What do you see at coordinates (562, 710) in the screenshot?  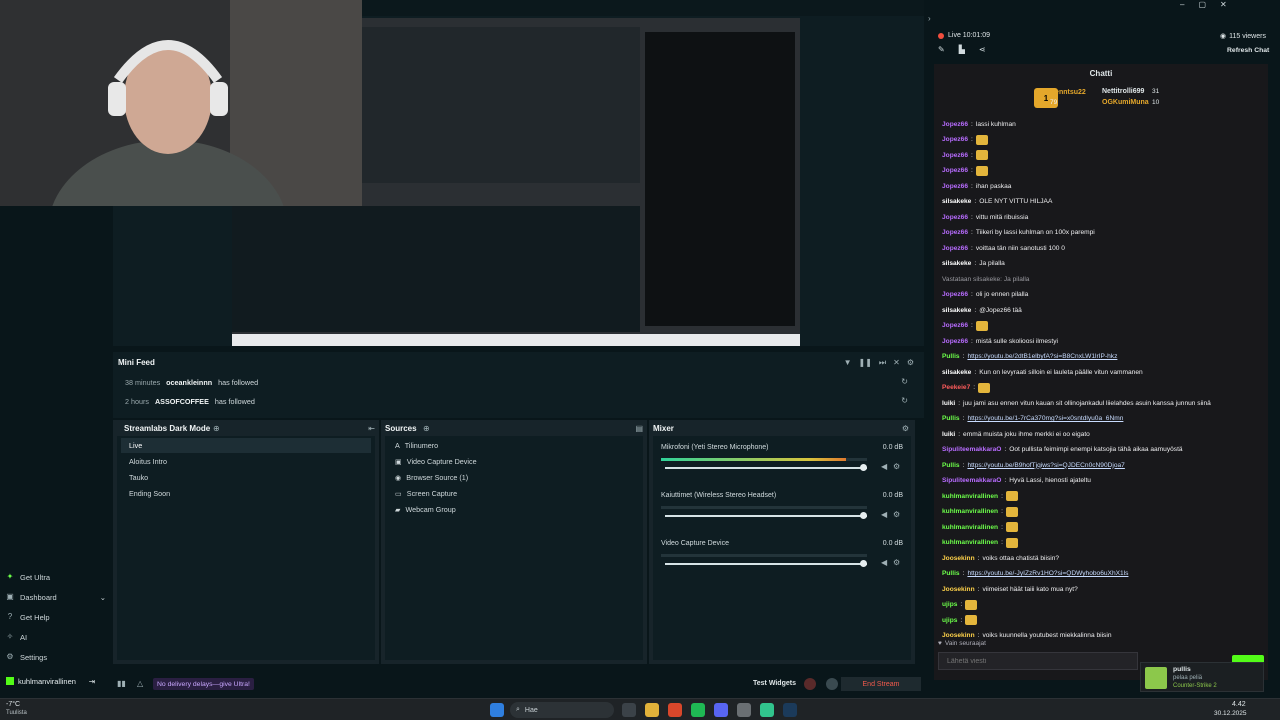 I see `taskbar-search: ⌕ Hae` at bounding box center [562, 710].